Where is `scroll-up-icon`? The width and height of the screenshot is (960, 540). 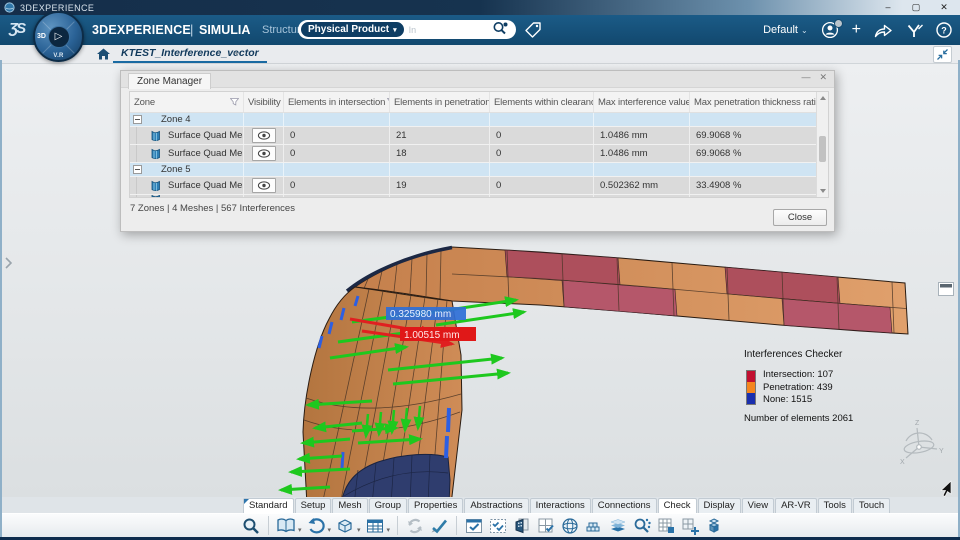
scroll-up-icon is located at coordinates (822, 98).